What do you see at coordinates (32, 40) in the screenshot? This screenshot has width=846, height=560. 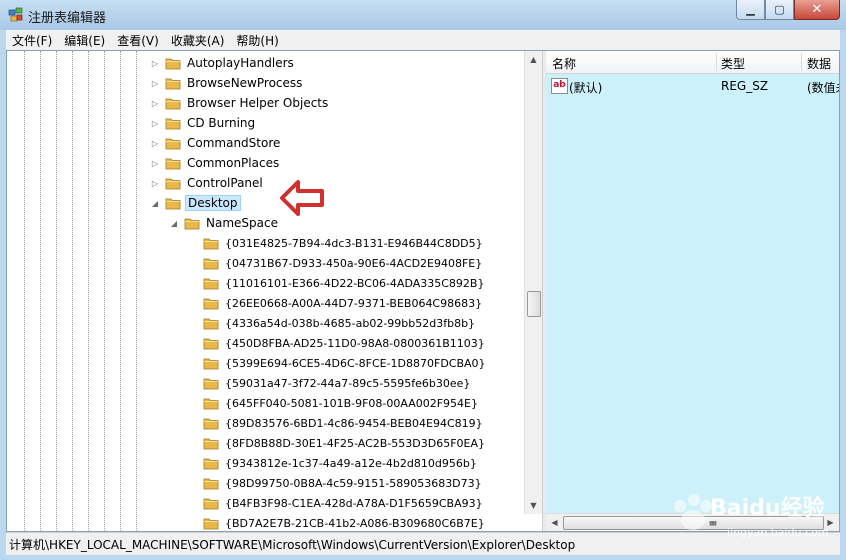 I see `menu-file: 文件(F)` at bounding box center [32, 40].